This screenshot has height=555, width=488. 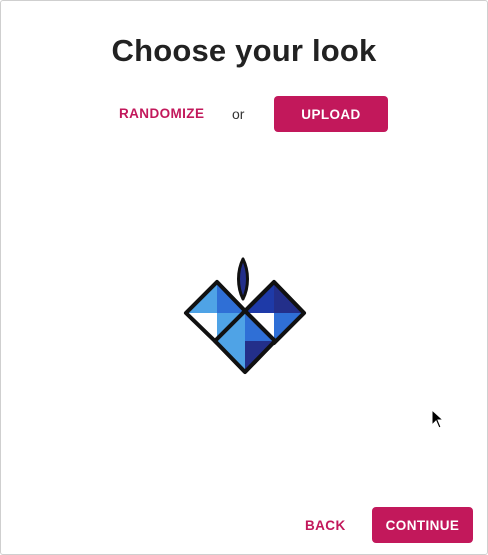 What do you see at coordinates (161, 113) in the screenshot?
I see `randomize-button: RANDOMIZE` at bounding box center [161, 113].